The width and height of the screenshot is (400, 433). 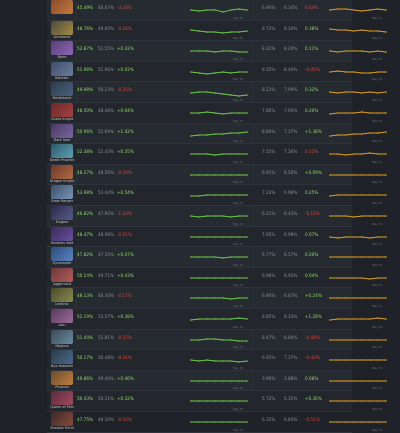 What do you see at coordinates (62, 160) in the screenshot?
I see `hero-name: Death Prophet` at bounding box center [62, 160].